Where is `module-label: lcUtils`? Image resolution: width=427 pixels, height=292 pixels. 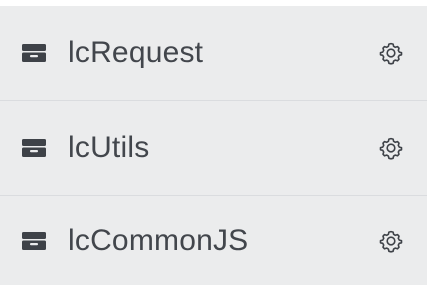
module-label: lcUtils is located at coordinates (109, 147).